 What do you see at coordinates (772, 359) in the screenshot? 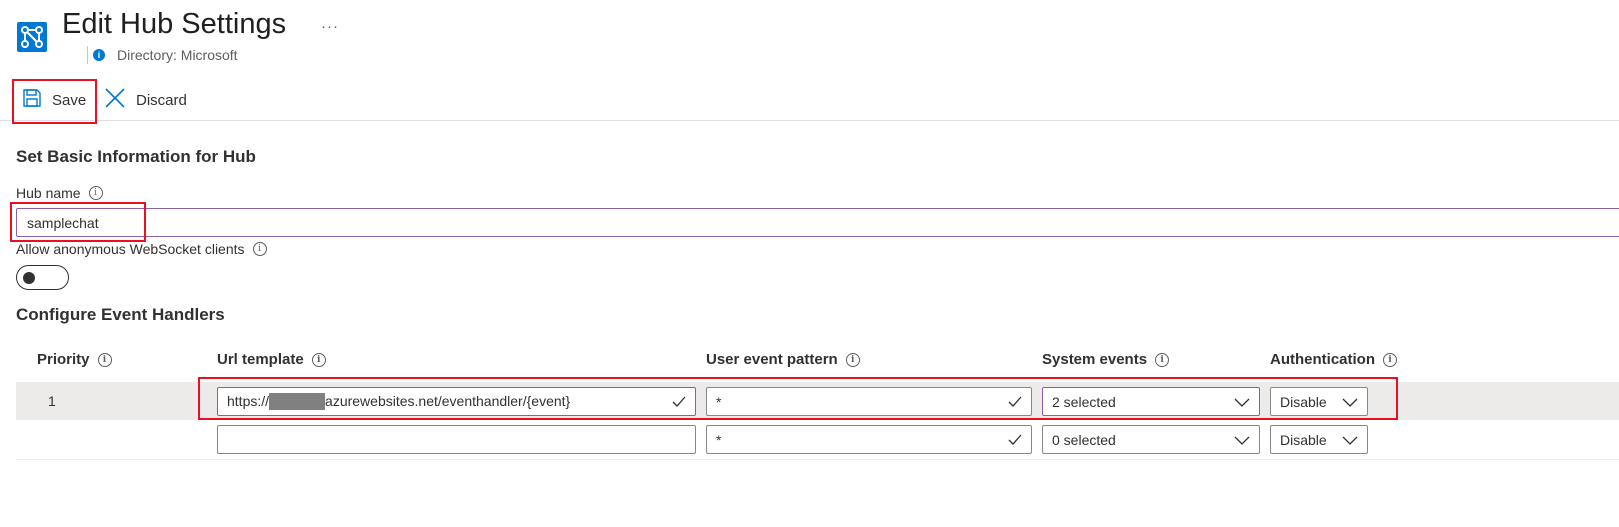
I see `col-pattern-label: User event pattern` at bounding box center [772, 359].